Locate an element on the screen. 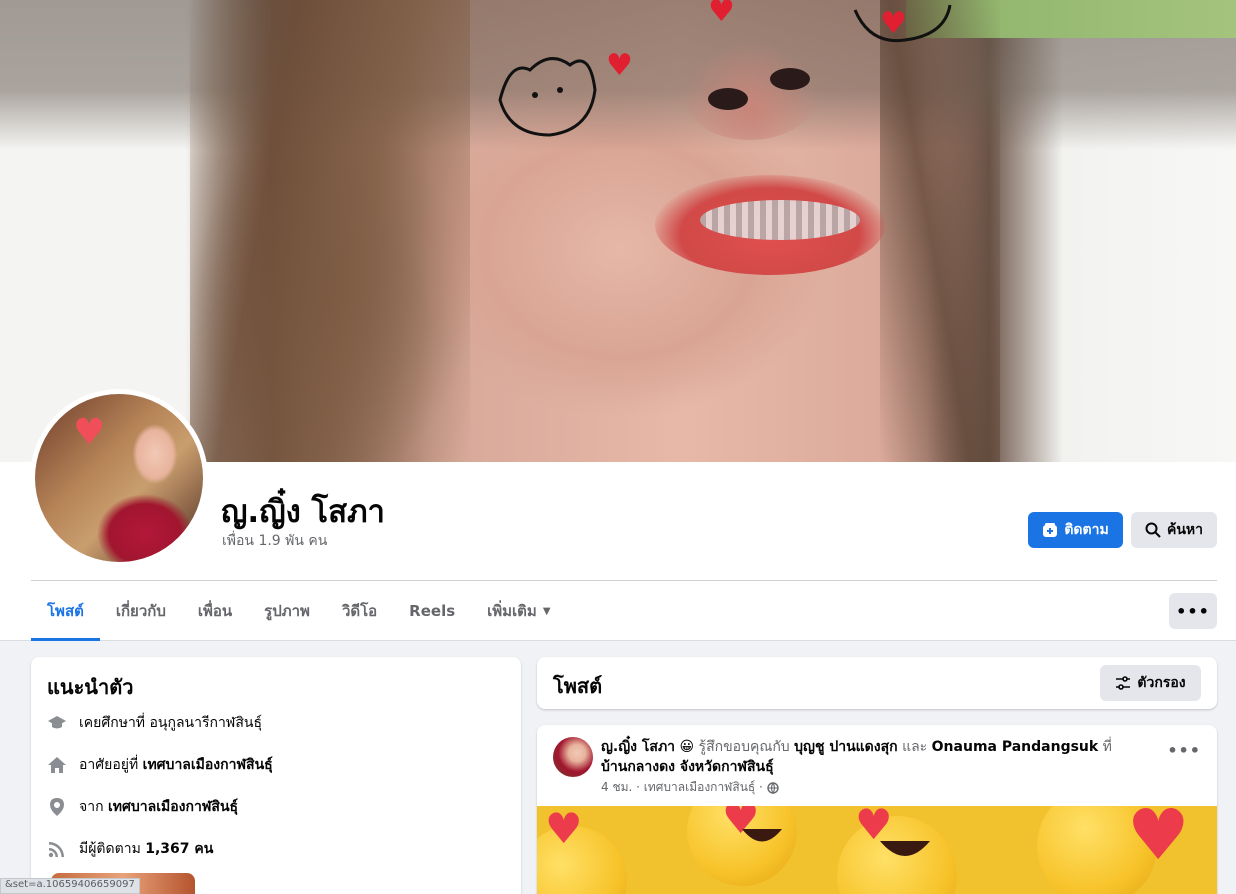 This screenshot has width=1236, height=894. tab-posts: โพสต์ is located at coordinates (65, 611).